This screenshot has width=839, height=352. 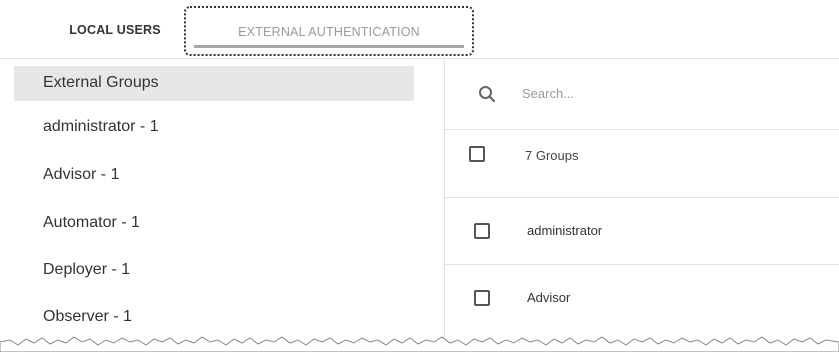 What do you see at coordinates (642, 298) in the screenshot?
I see `table-row: Advisor` at bounding box center [642, 298].